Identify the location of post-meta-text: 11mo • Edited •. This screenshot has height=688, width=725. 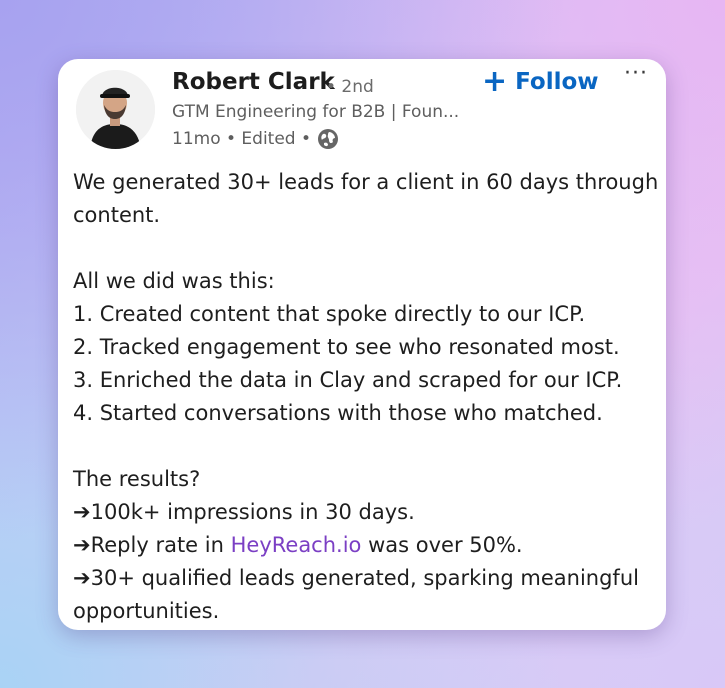
(242, 139).